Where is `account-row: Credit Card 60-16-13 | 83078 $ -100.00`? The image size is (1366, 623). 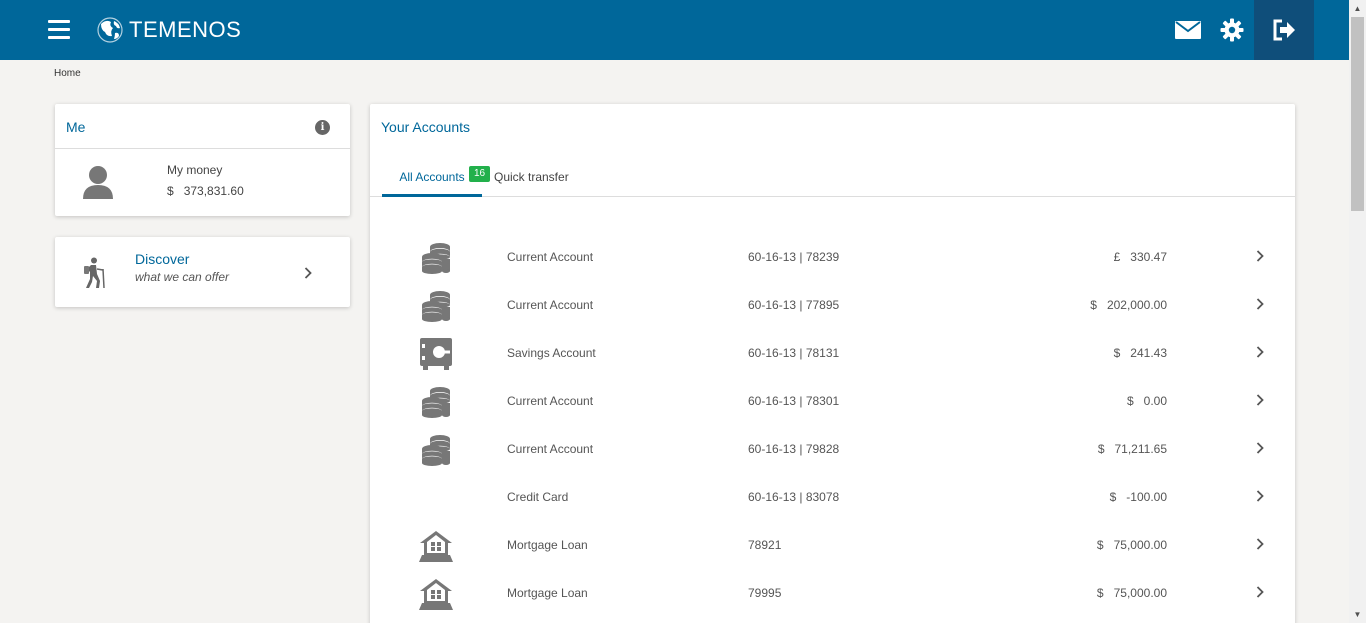 account-row: Credit Card 60-16-13 | 83078 $ -100.00 is located at coordinates (832, 497).